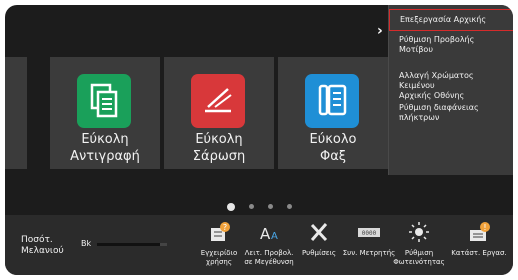 This screenshot has width=518, height=280. What do you see at coordinates (419, 232) in the screenshot?
I see `brightness-icon` at bounding box center [419, 232].